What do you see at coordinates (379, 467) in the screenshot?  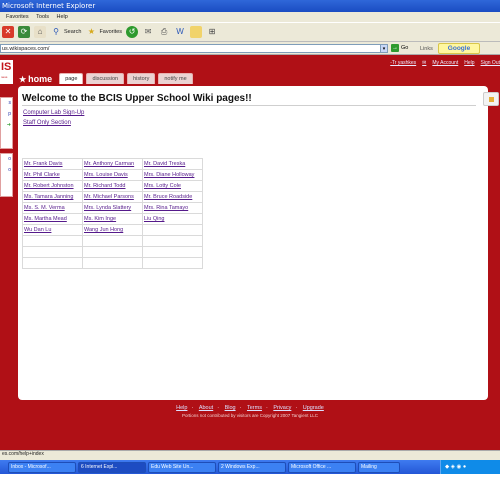 I see `taskbar-button: Mailing` at bounding box center [379, 467].